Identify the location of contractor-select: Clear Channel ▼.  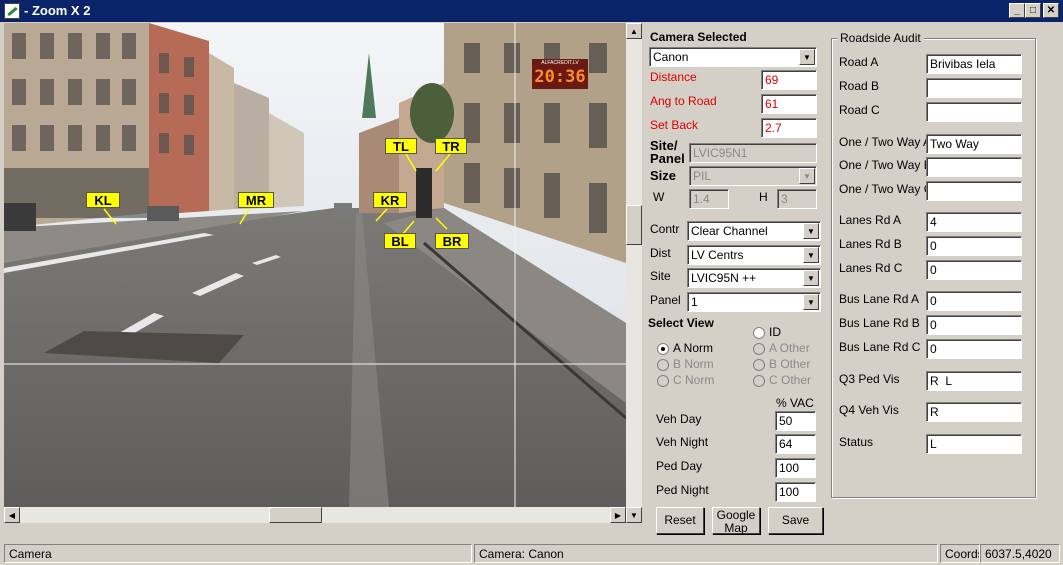
(754, 231).